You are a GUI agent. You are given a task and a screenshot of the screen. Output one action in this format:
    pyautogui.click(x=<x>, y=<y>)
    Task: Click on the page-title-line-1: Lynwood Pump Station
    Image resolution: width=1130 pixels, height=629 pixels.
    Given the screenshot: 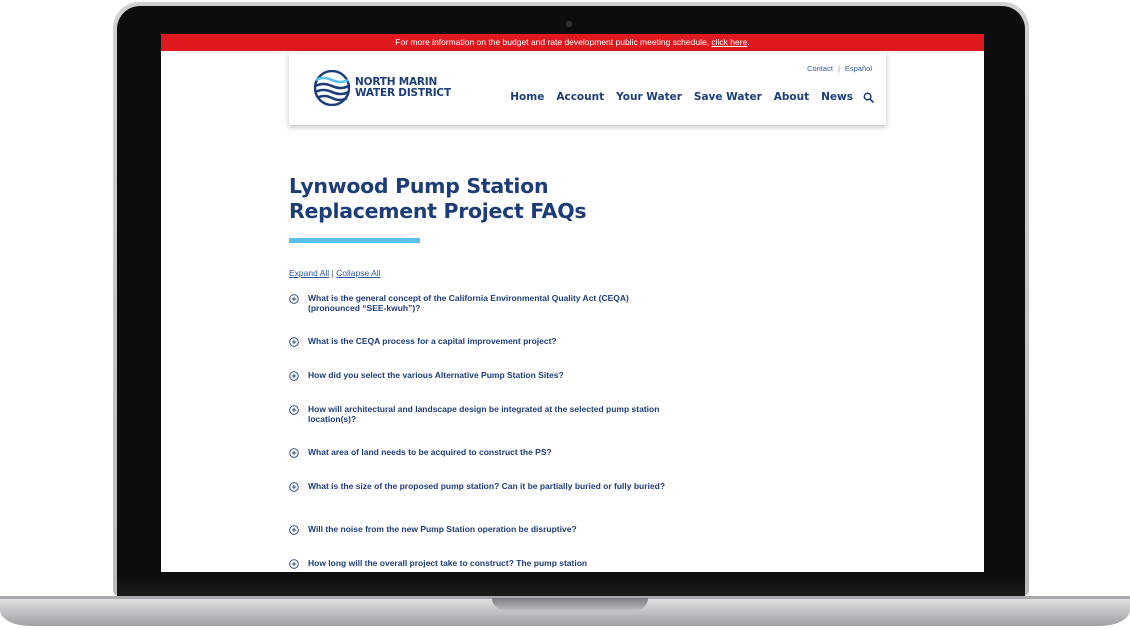 What is the action you would take?
    pyautogui.click(x=419, y=186)
    